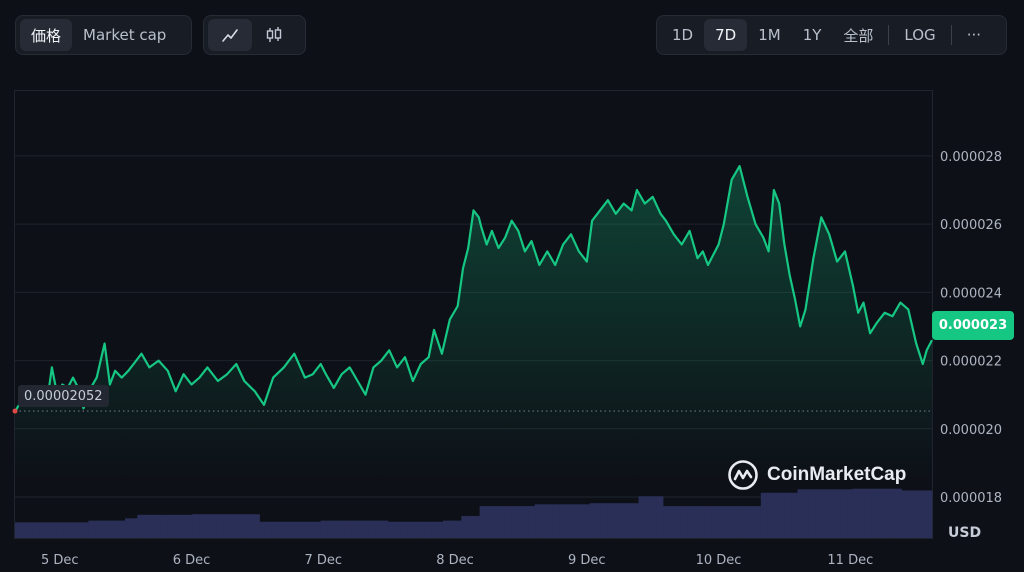 This screenshot has height=572, width=1024. What do you see at coordinates (971, 293) in the screenshot?
I see `y-tick-label: 0.000024` at bounding box center [971, 293].